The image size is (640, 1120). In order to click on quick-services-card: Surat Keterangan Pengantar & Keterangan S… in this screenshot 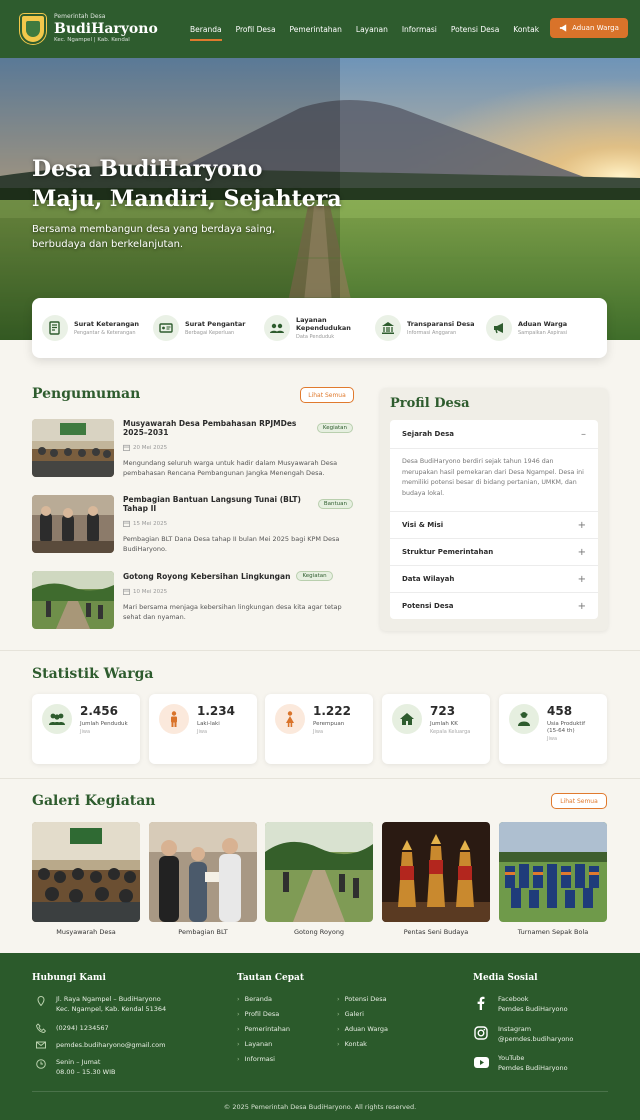, I will do `click(319, 328)`.